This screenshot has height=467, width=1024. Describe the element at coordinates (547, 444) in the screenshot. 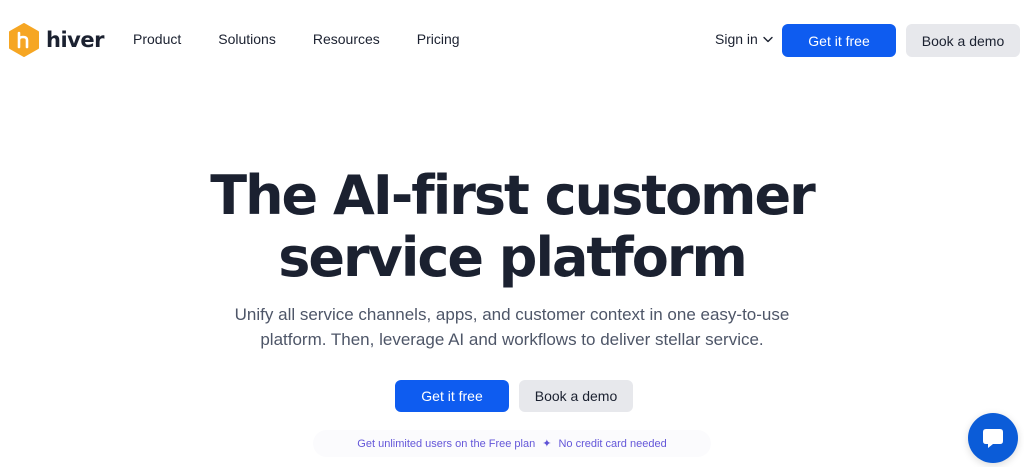

I see `sparkle-icon: ✦` at that location.